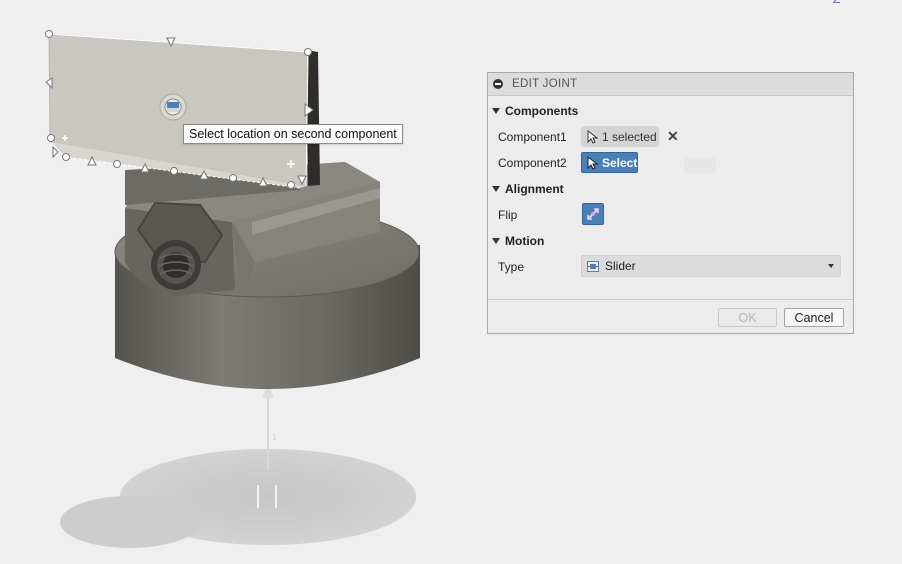 Image resolution: width=902 pixels, height=564 pixels. What do you see at coordinates (293, 134) in the screenshot?
I see `selection-tooltip: Select location on second component` at bounding box center [293, 134].